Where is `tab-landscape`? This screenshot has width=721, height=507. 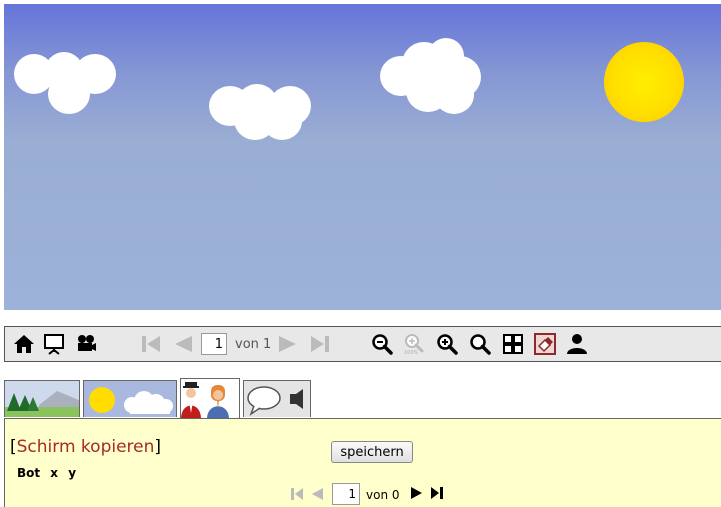
tab-landscape is located at coordinates (42, 398).